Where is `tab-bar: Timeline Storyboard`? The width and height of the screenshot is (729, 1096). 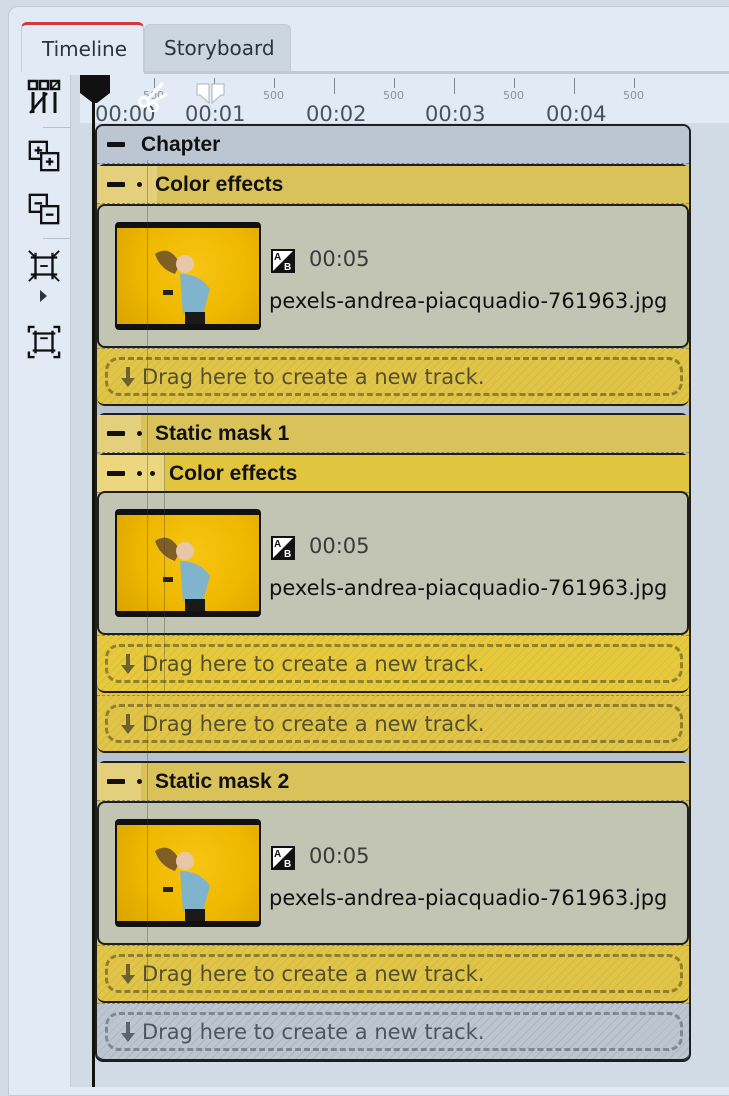 tab-bar: Timeline Storyboard is located at coordinates (156, 47).